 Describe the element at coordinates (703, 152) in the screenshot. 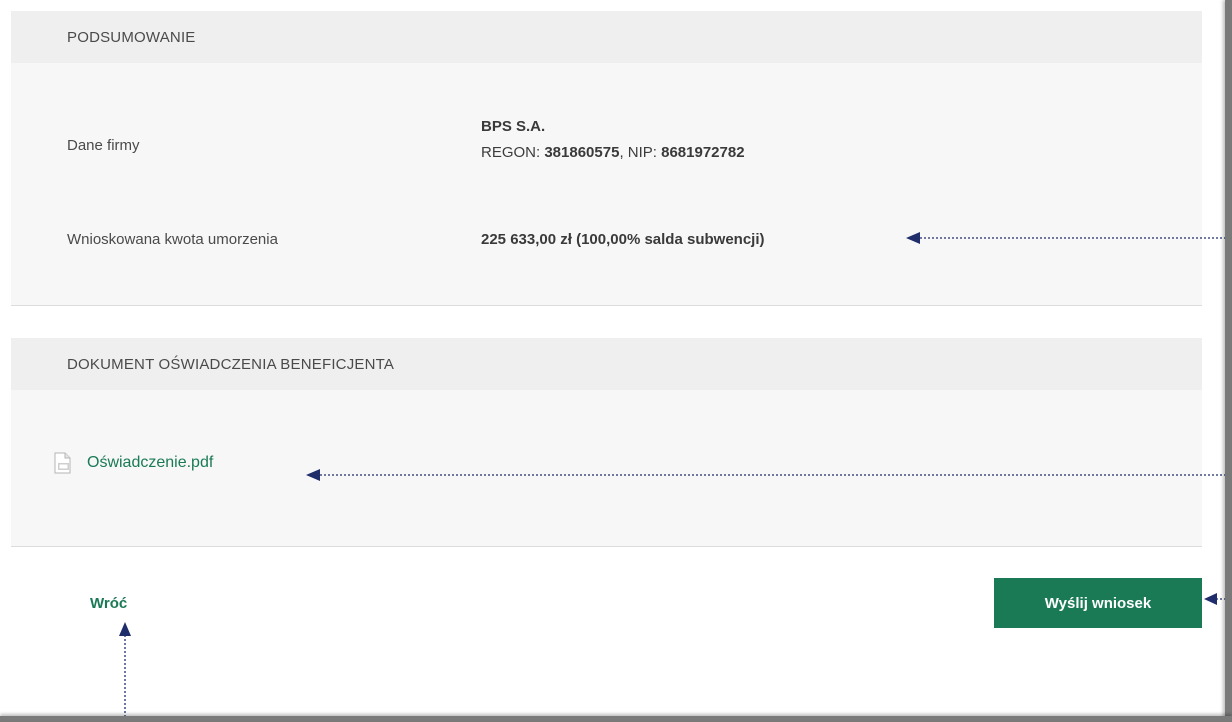

I see `nip-value: 8681972782` at that location.